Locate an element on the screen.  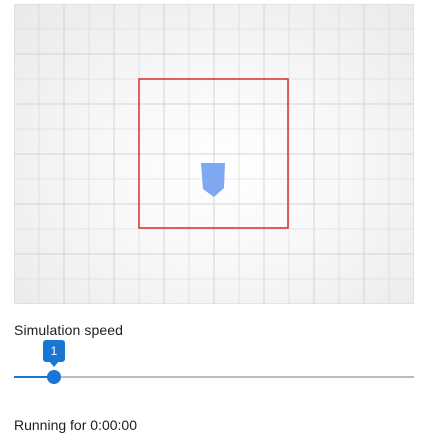
speed-slider: 1 is located at coordinates (214, 363).